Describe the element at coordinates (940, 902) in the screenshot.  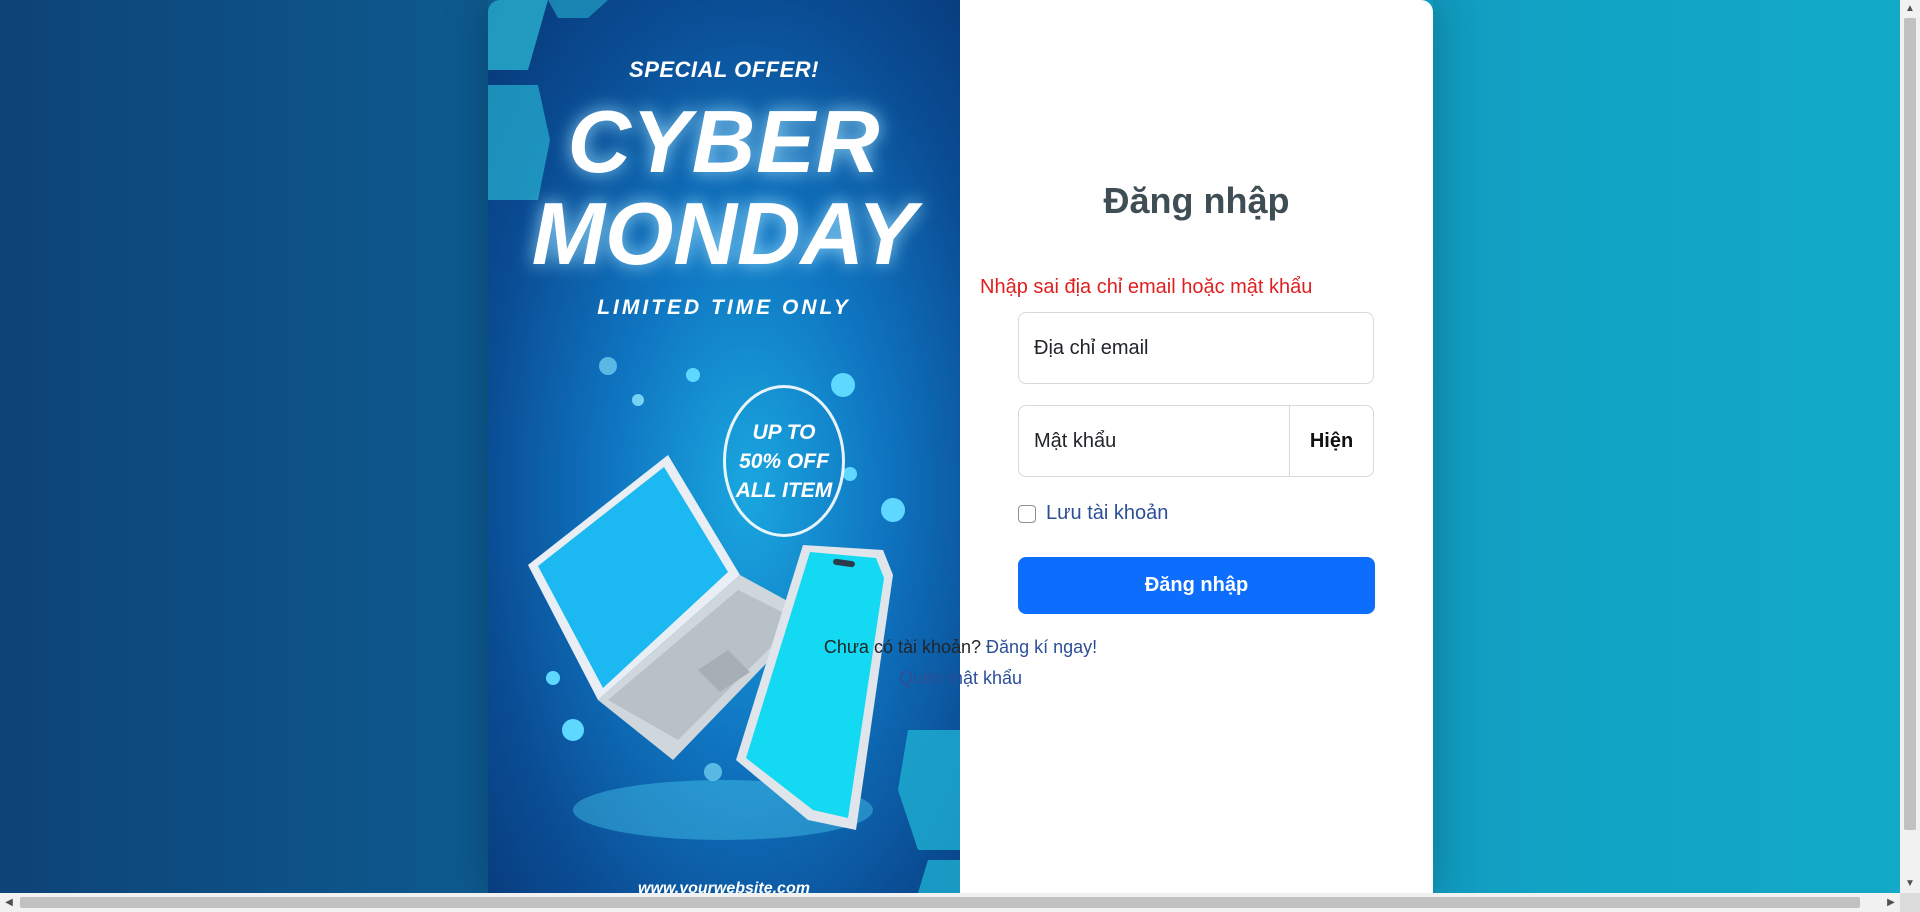
I see `horizontal-scroll-thumb` at that location.